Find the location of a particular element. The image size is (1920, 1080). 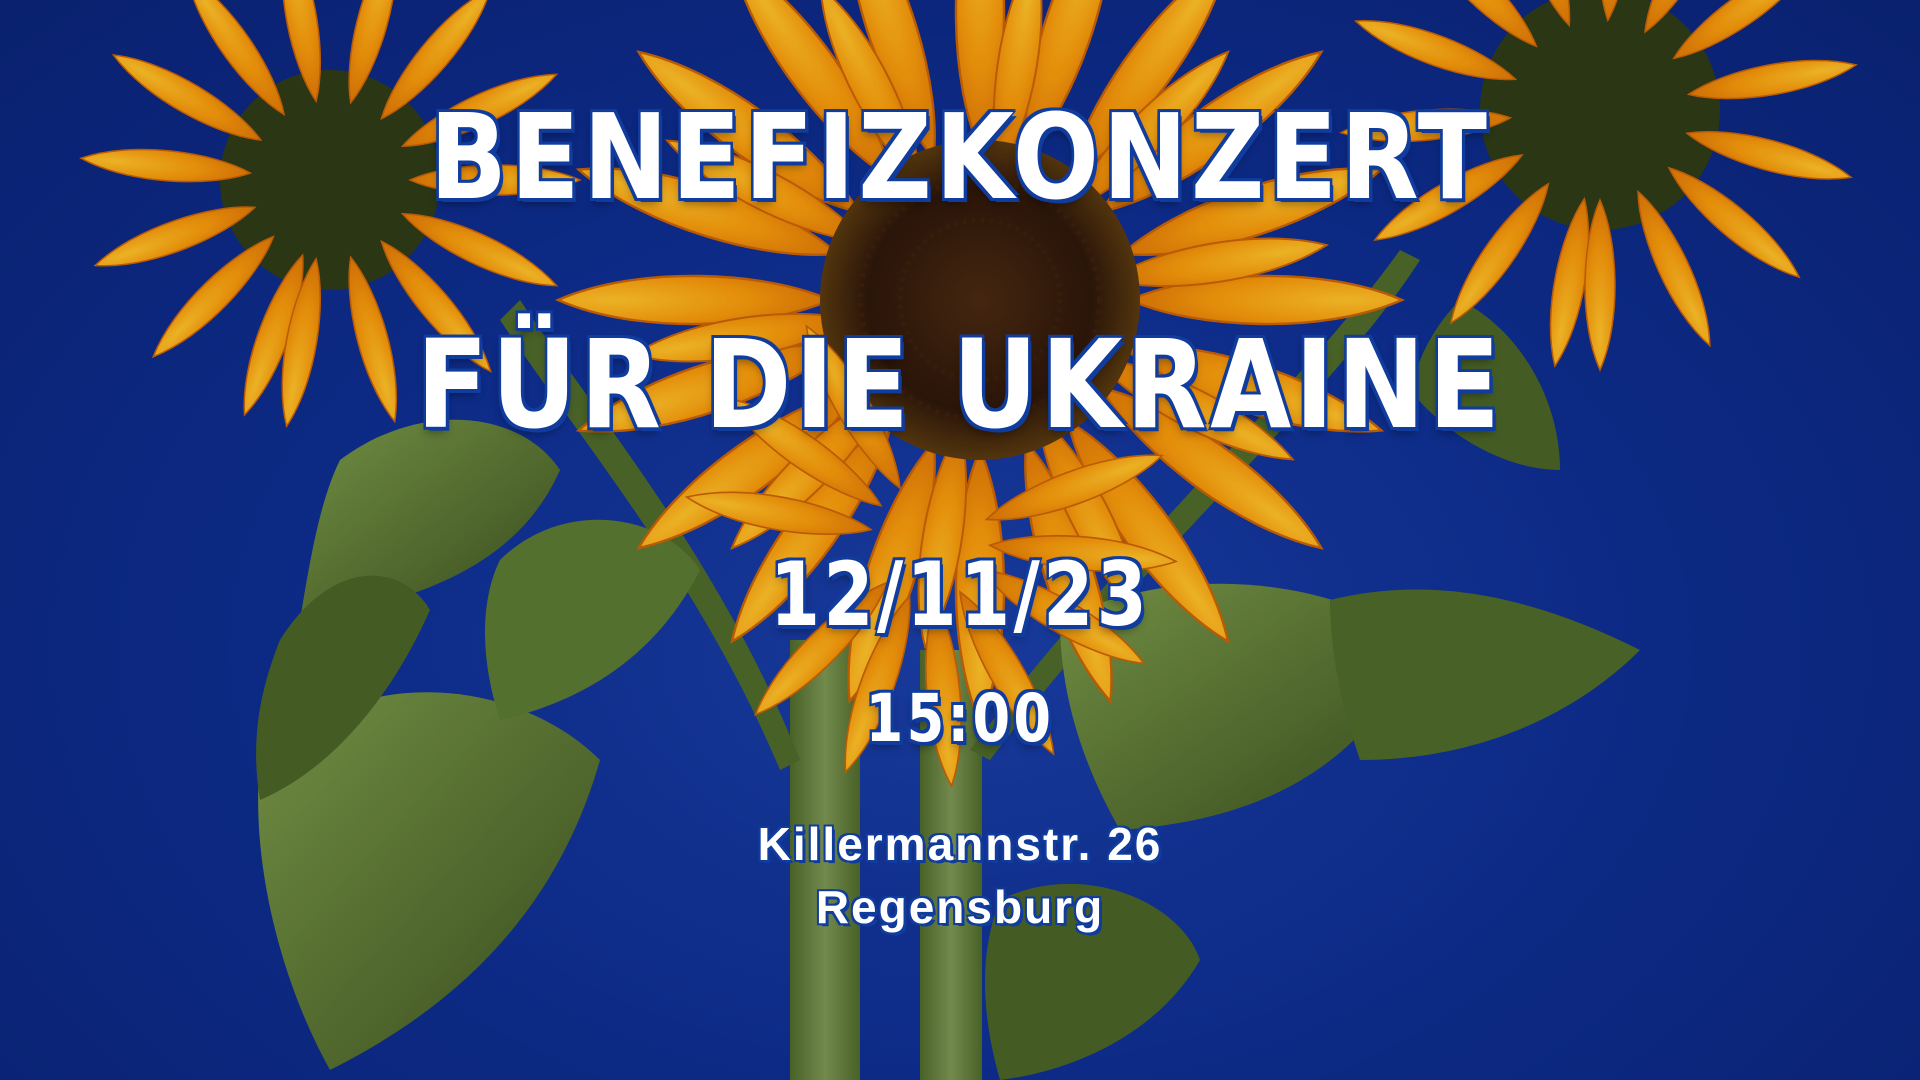

event-date: 12/11/23 is located at coordinates (960, 594).